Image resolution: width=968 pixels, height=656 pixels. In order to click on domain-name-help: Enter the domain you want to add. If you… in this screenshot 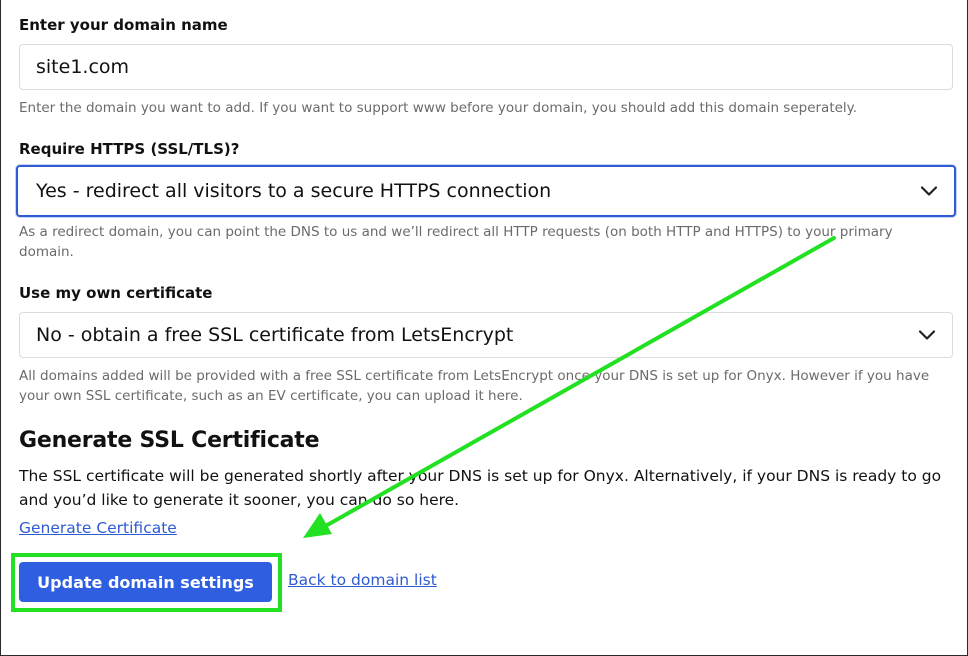, I will do `click(438, 108)`.